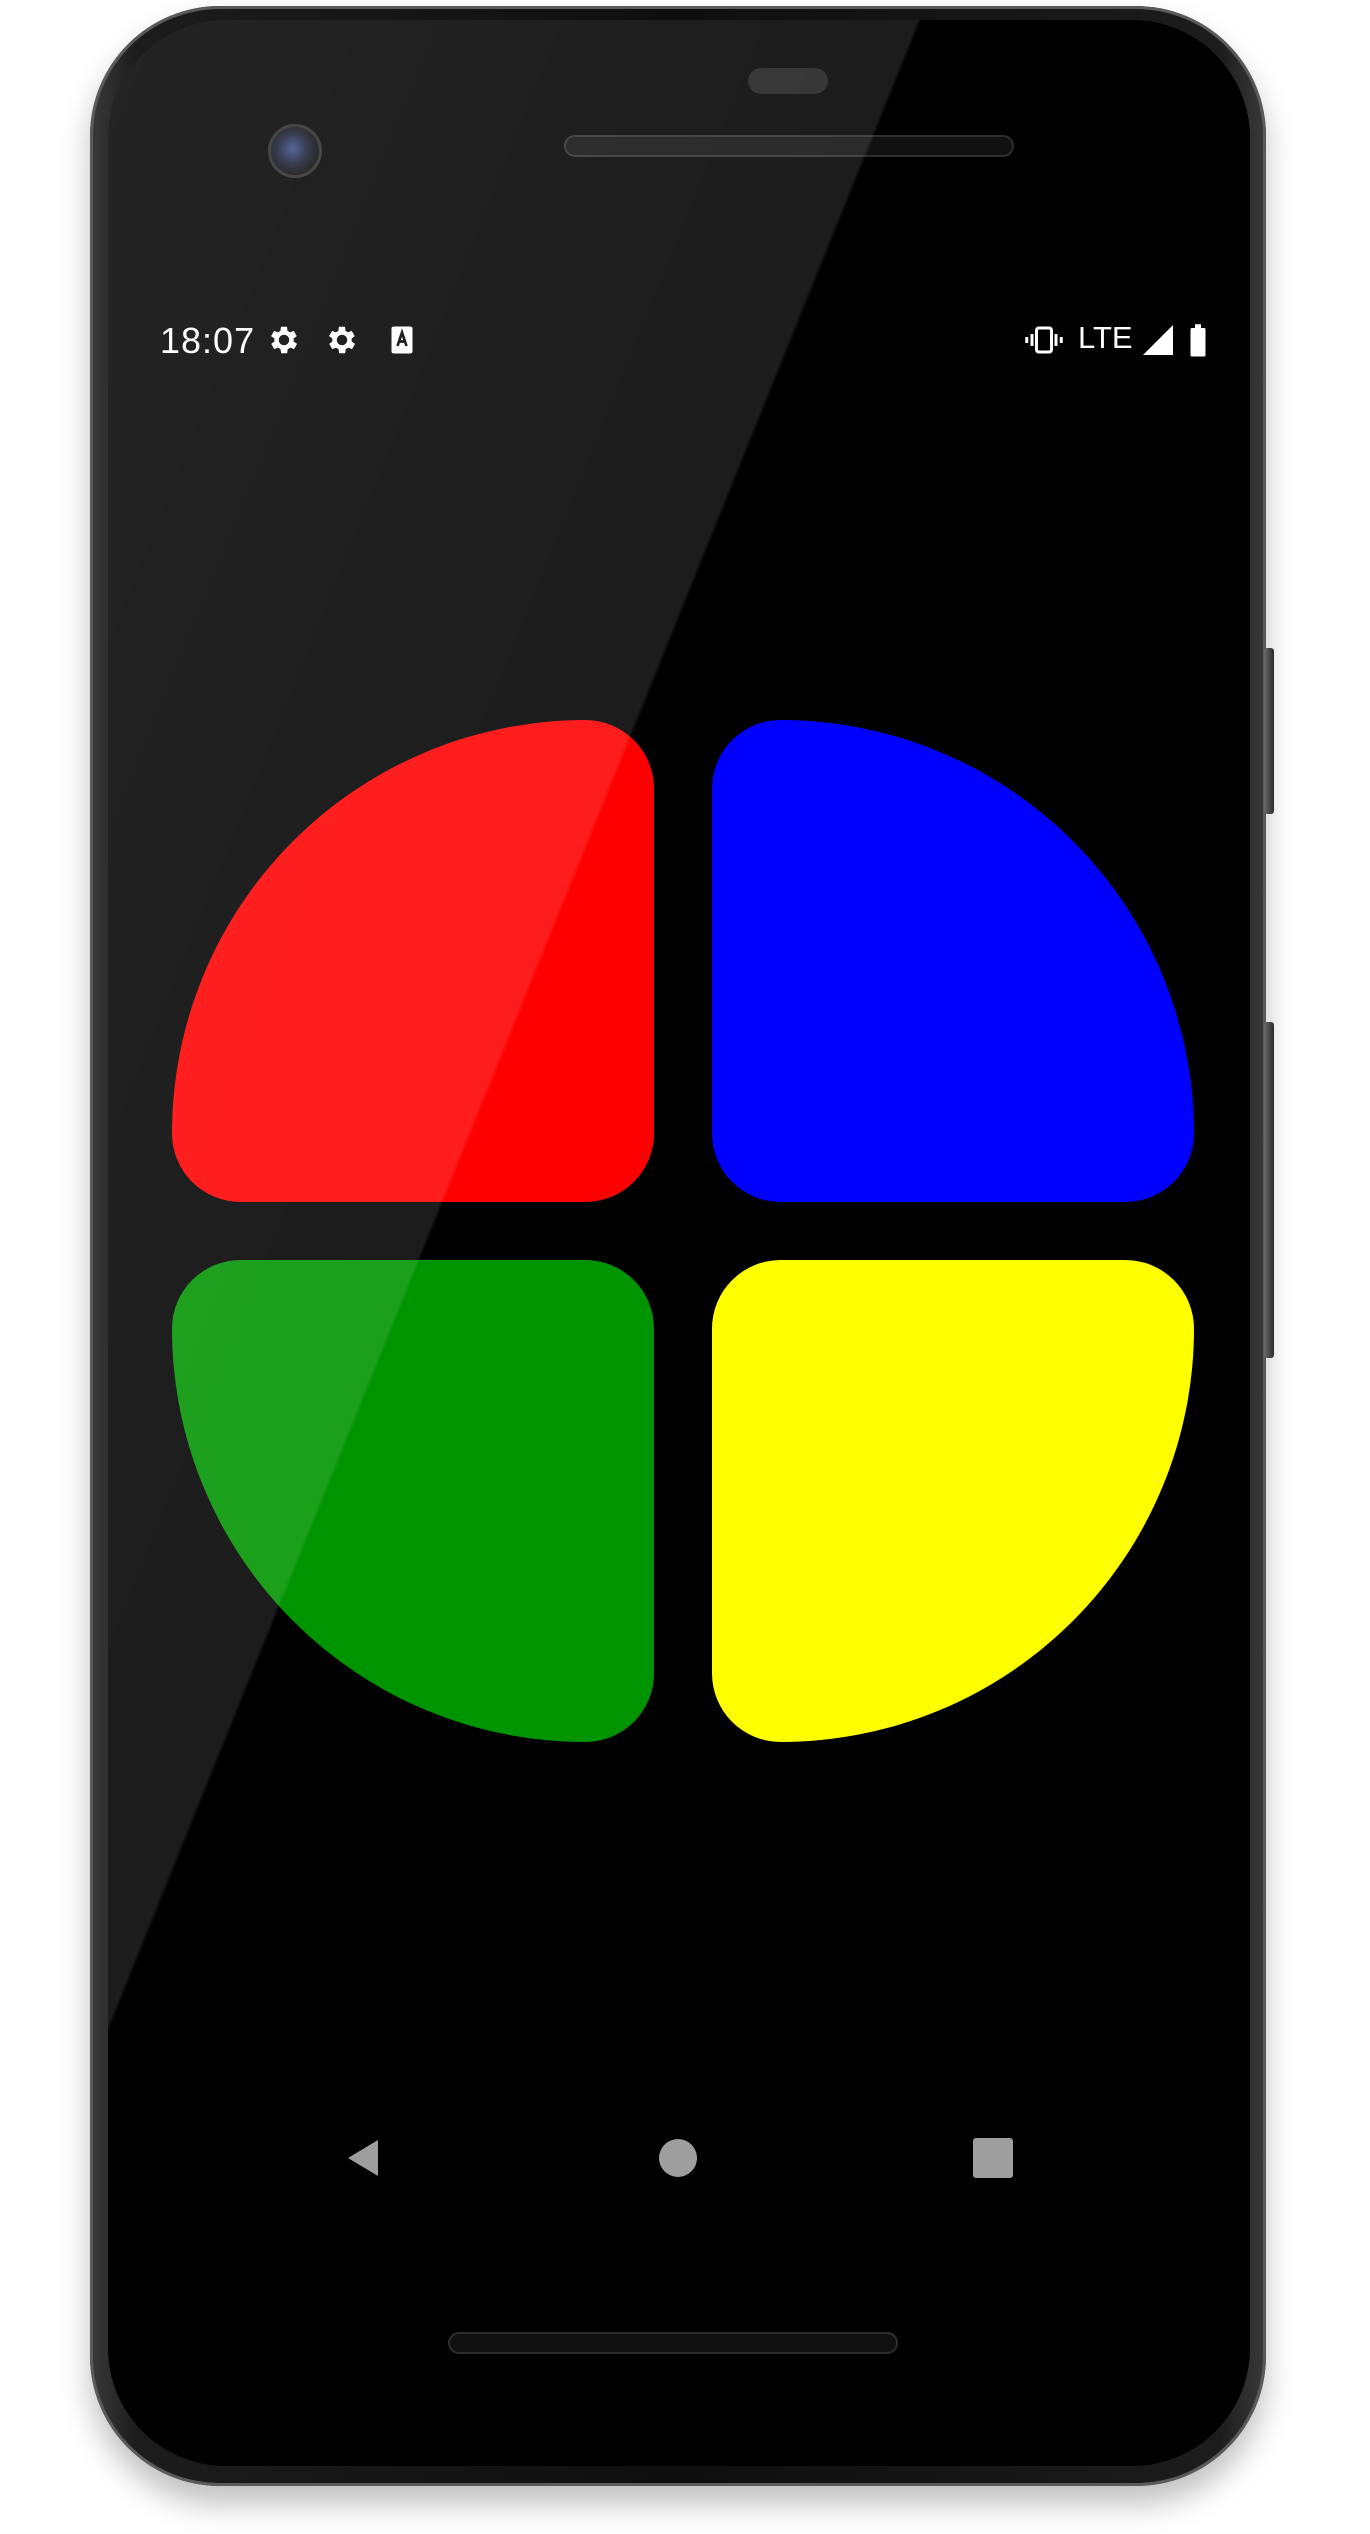  I want to click on signal-icon, so click(1158, 340).